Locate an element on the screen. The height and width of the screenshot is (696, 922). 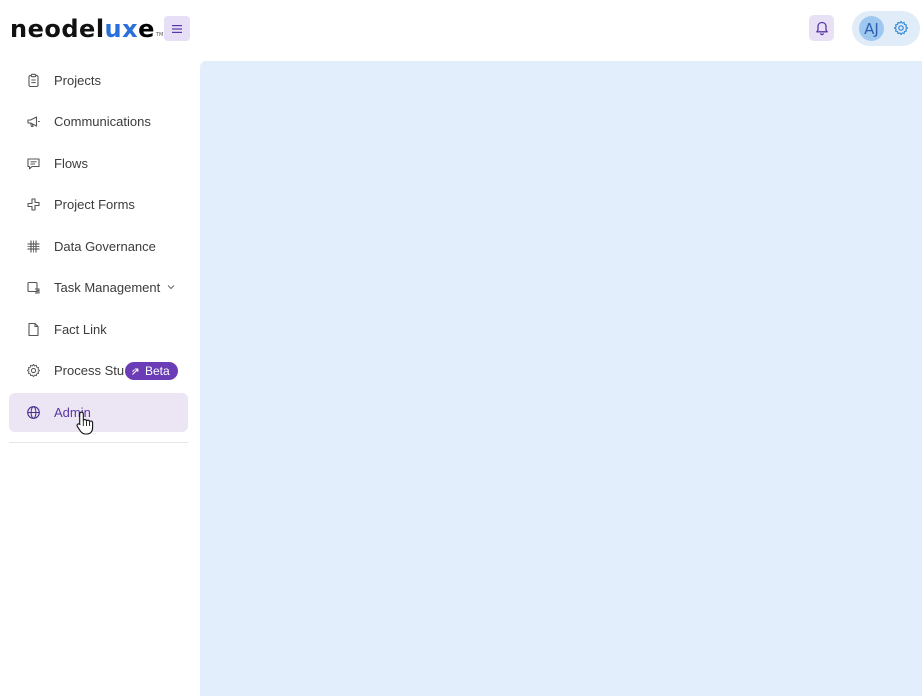
sidebar-item-projects: Projects is located at coordinates (98, 80).